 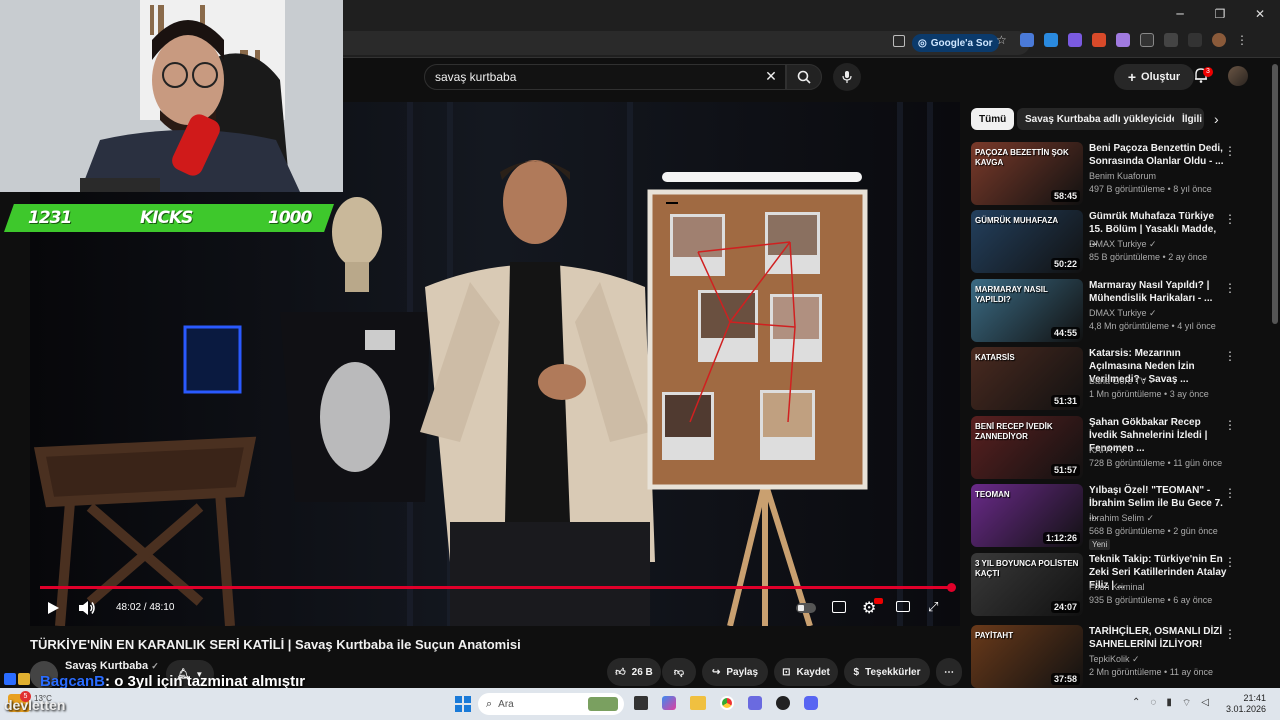 I want to click on recommendation-channel: KAFA TV ✓, so click(x=1112, y=450).